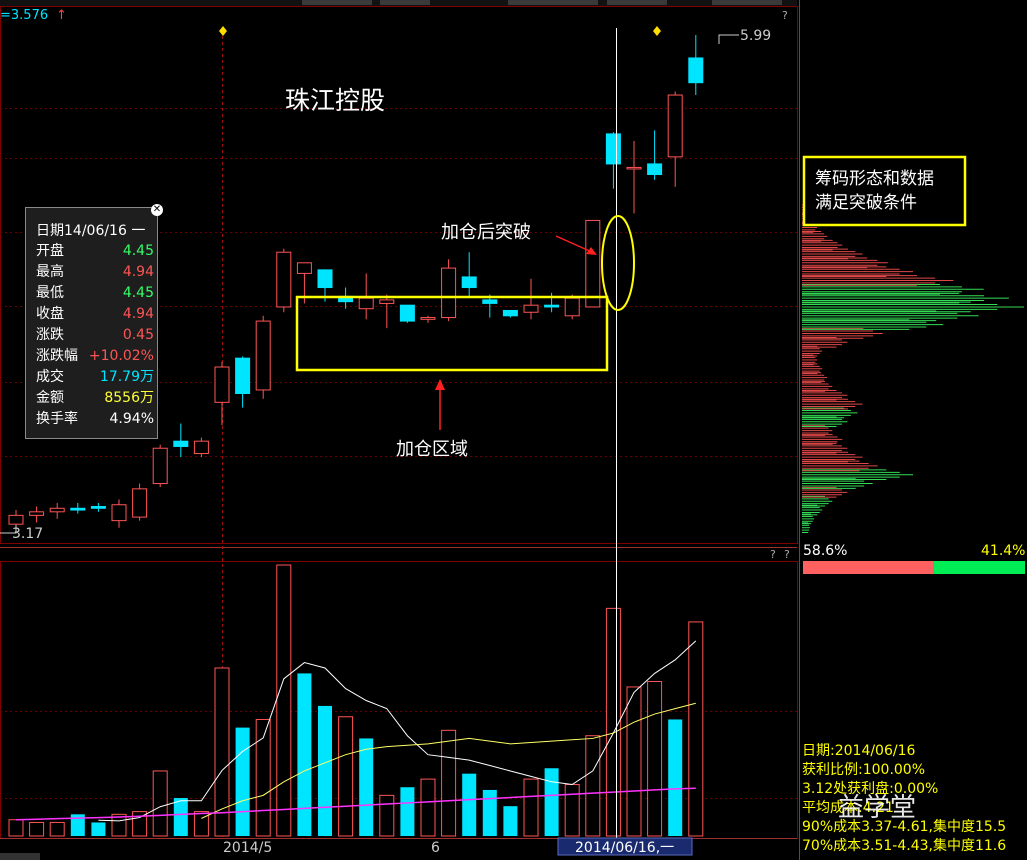  What do you see at coordinates (904, 846) in the screenshot?
I see `chip-info-line: 70%成本3.51-4.43,集中度11.6` at bounding box center [904, 846].